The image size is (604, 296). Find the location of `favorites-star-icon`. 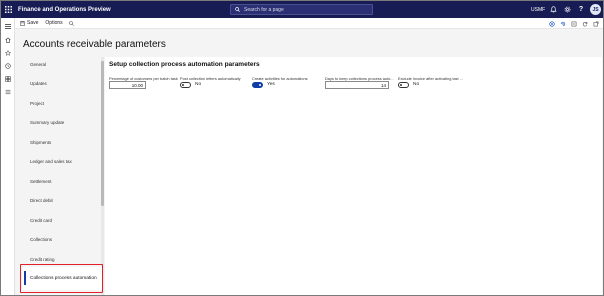

favorites-star-icon is located at coordinates (8, 52).